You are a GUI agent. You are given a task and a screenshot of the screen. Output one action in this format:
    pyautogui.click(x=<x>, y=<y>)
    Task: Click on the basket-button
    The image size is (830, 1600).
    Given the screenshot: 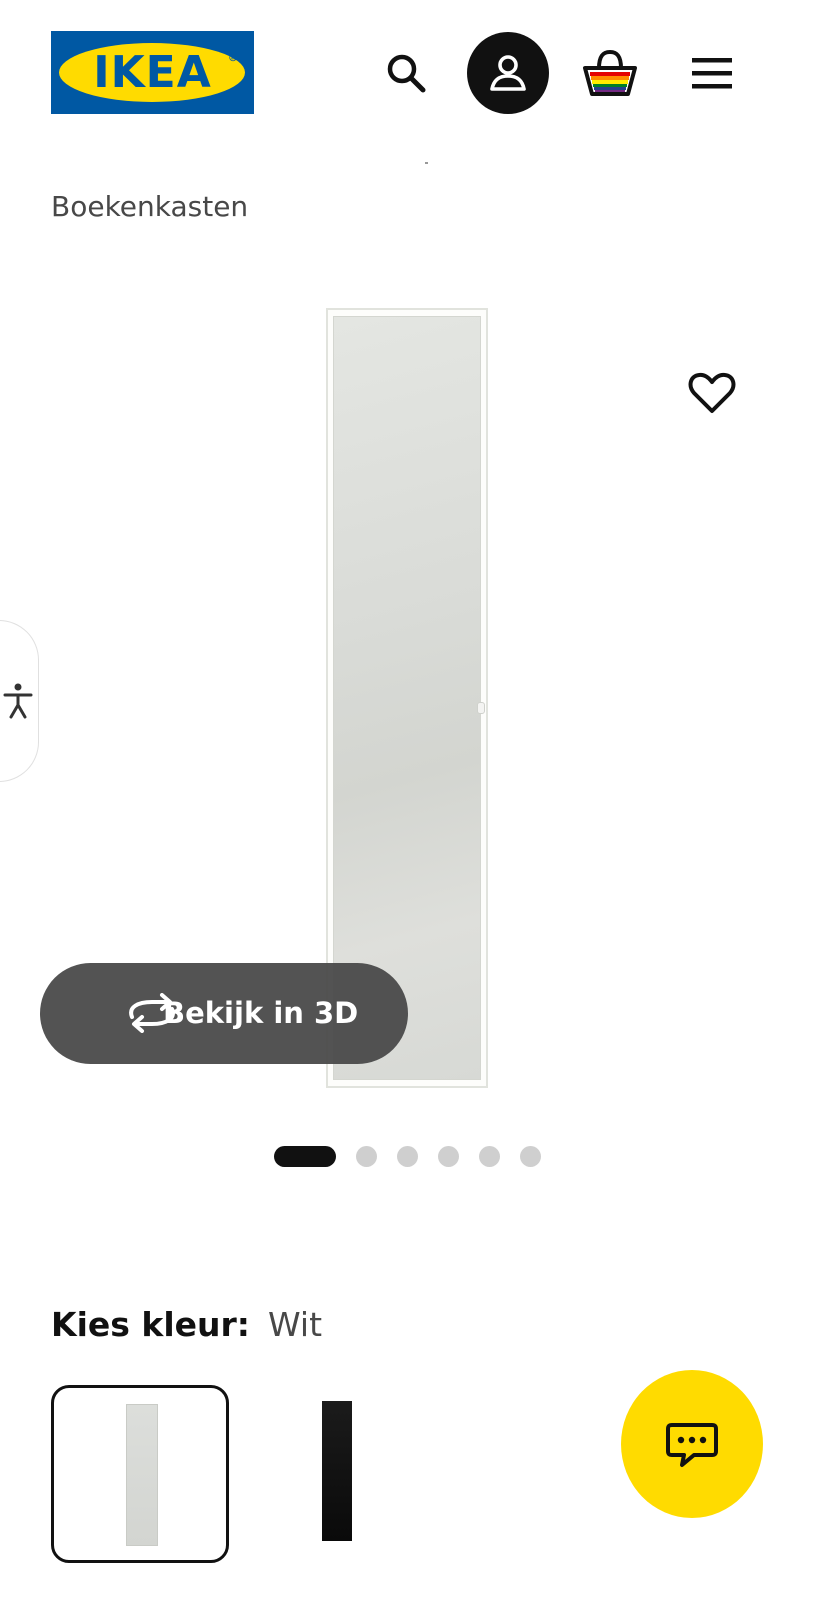 What is the action you would take?
    pyautogui.click(x=610, y=73)
    